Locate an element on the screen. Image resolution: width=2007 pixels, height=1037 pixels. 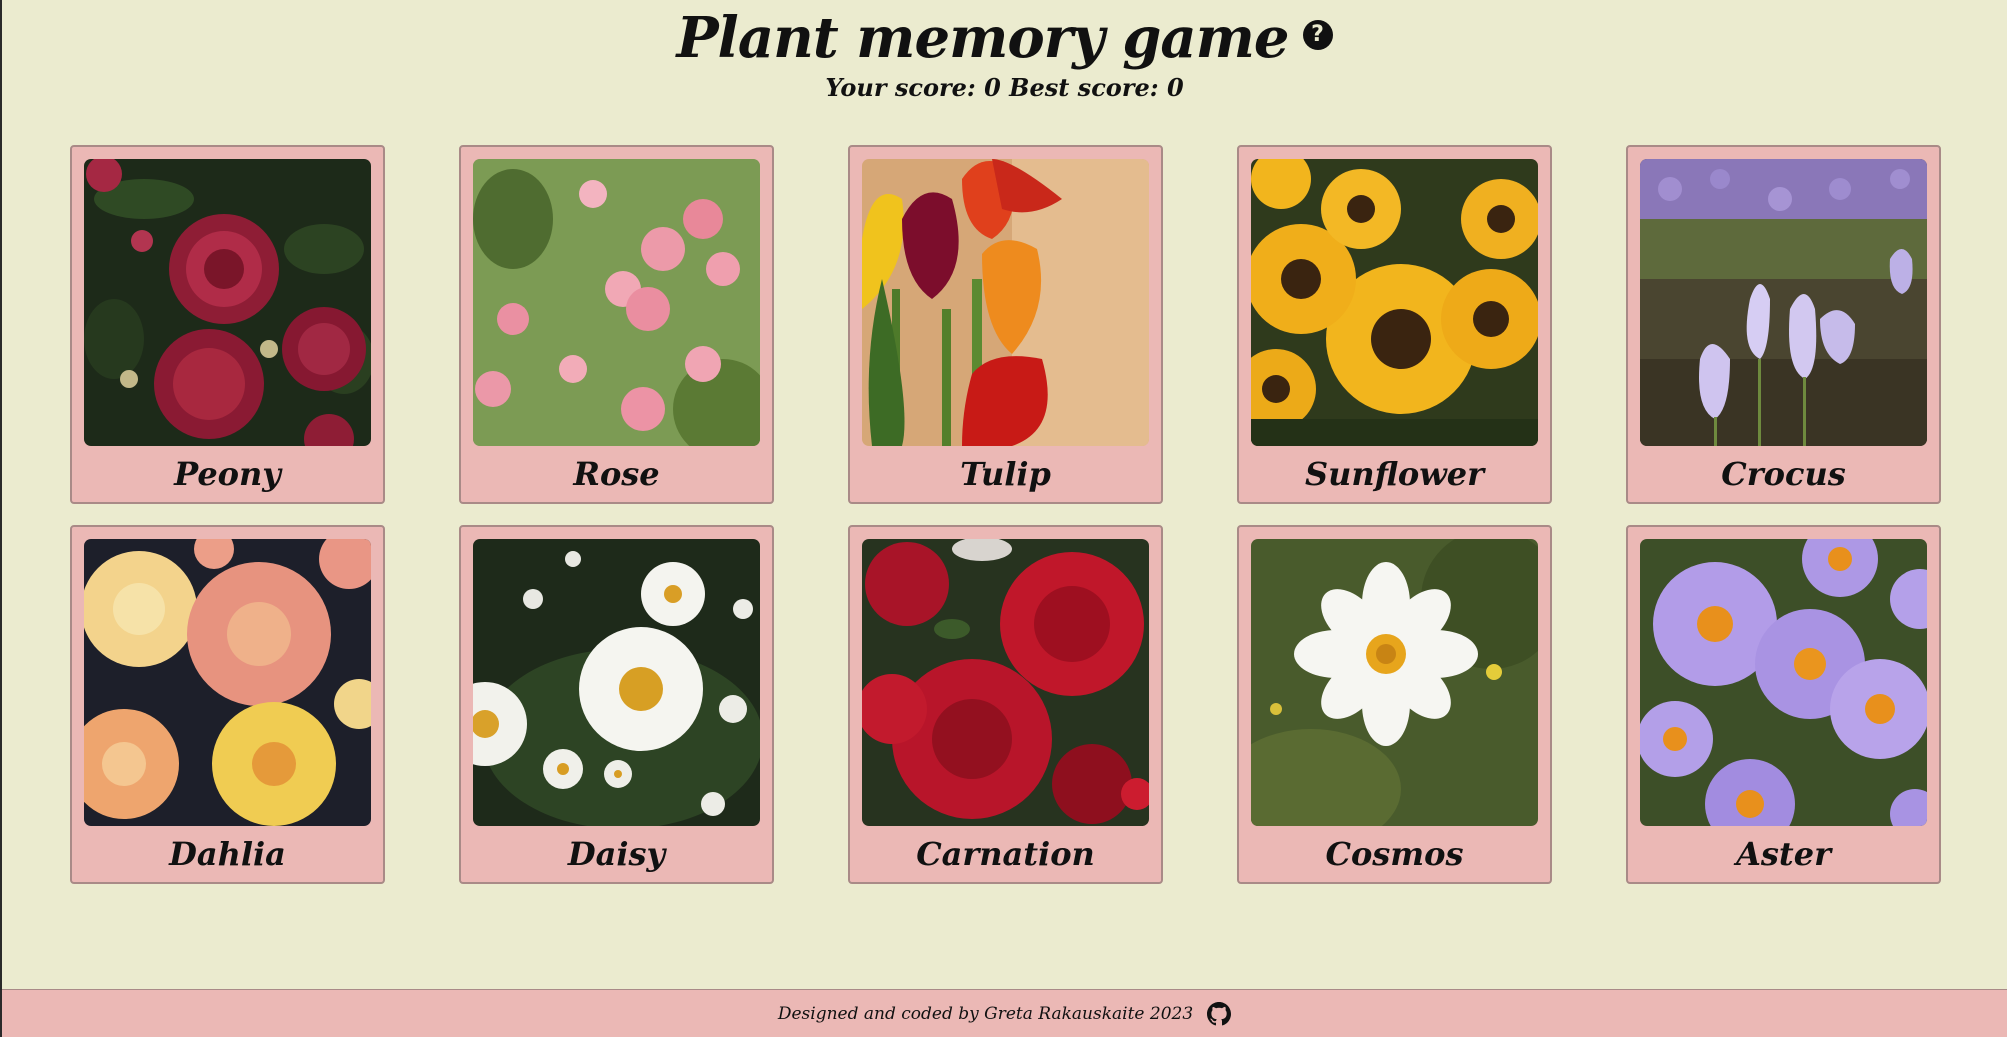
score-value: 0 is located at coordinates (992, 87).